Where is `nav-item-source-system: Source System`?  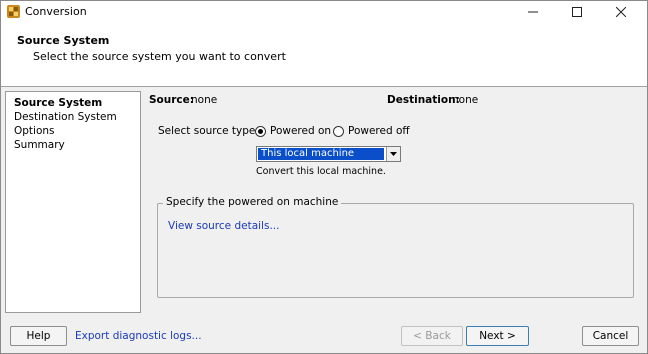 nav-item-source-system: Source System is located at coordinates (58, 103).